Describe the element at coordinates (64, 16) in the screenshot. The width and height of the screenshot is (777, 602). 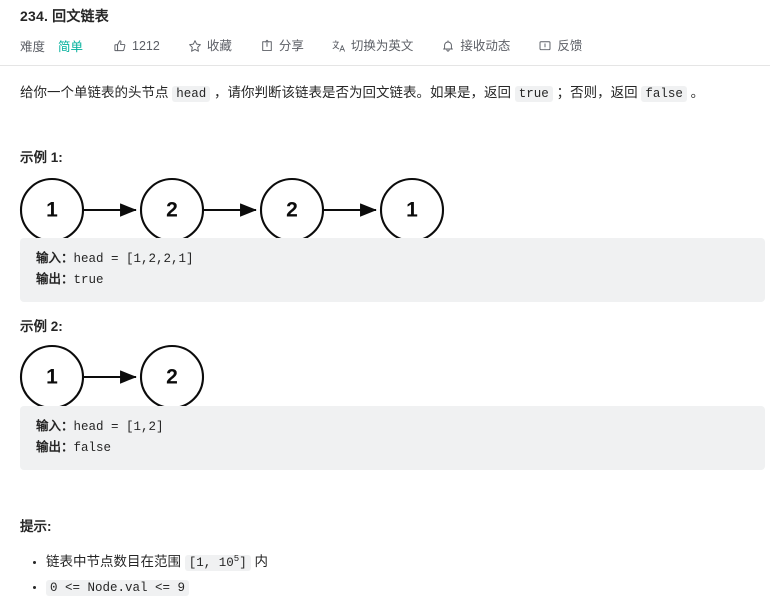
I see `page-title: 234. 回文链表` at that location.